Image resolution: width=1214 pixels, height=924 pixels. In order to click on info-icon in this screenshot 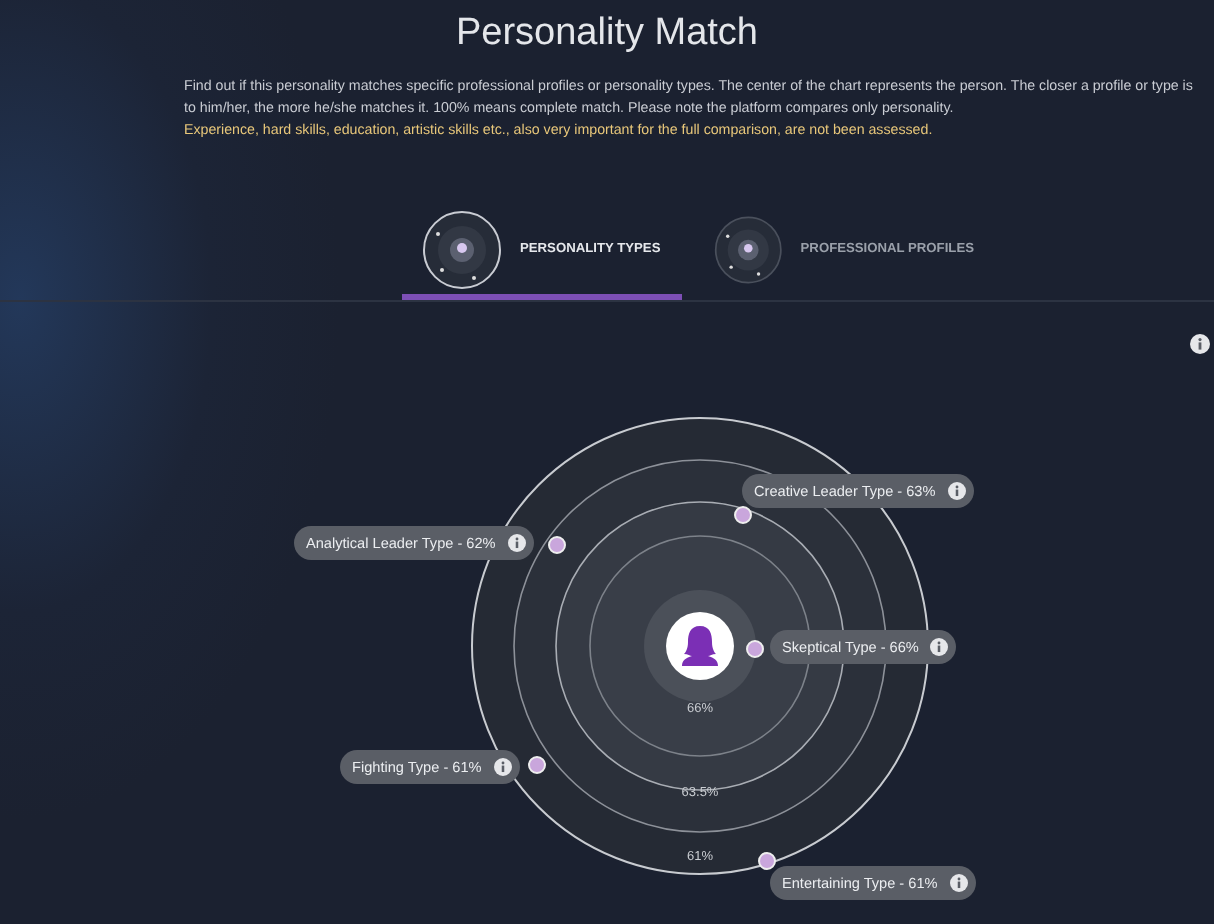, I will do `click(1200, 344)`.